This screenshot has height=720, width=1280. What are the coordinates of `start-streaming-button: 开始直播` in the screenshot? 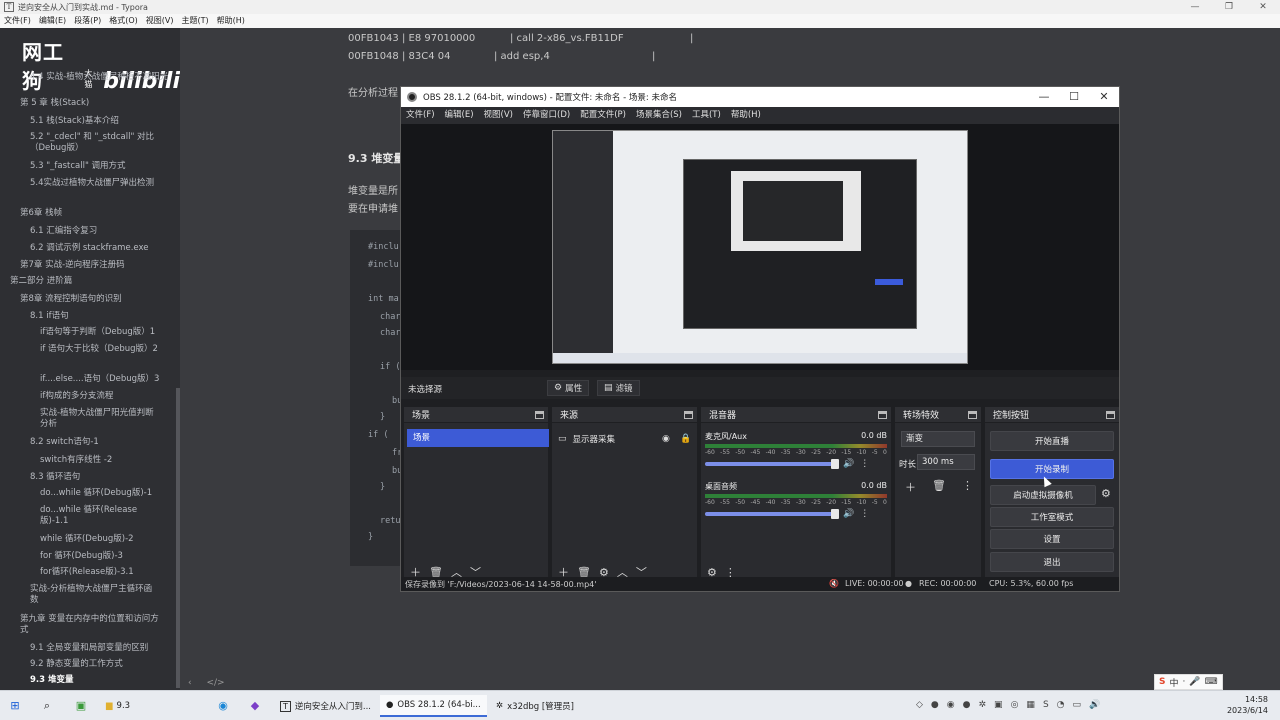 It's located at (1052, 441).